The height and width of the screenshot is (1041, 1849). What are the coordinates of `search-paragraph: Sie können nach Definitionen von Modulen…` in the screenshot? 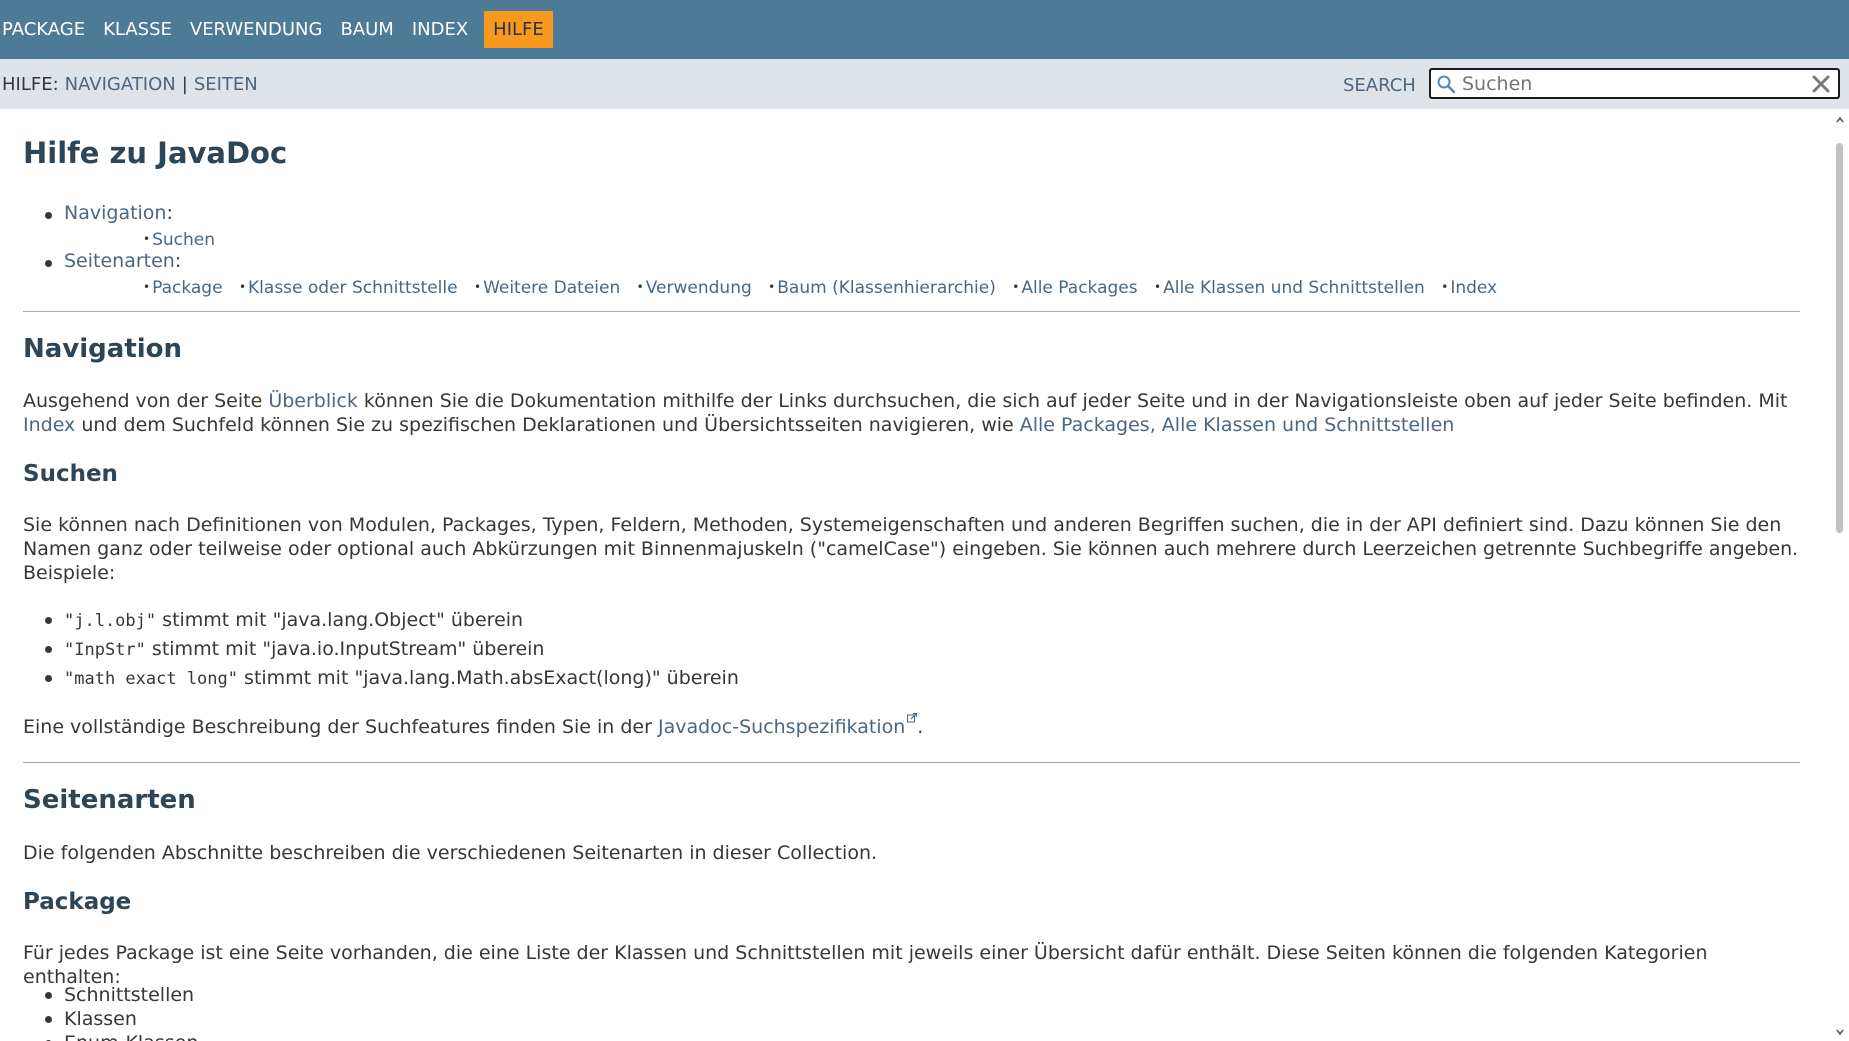 It's located at (911, 549).